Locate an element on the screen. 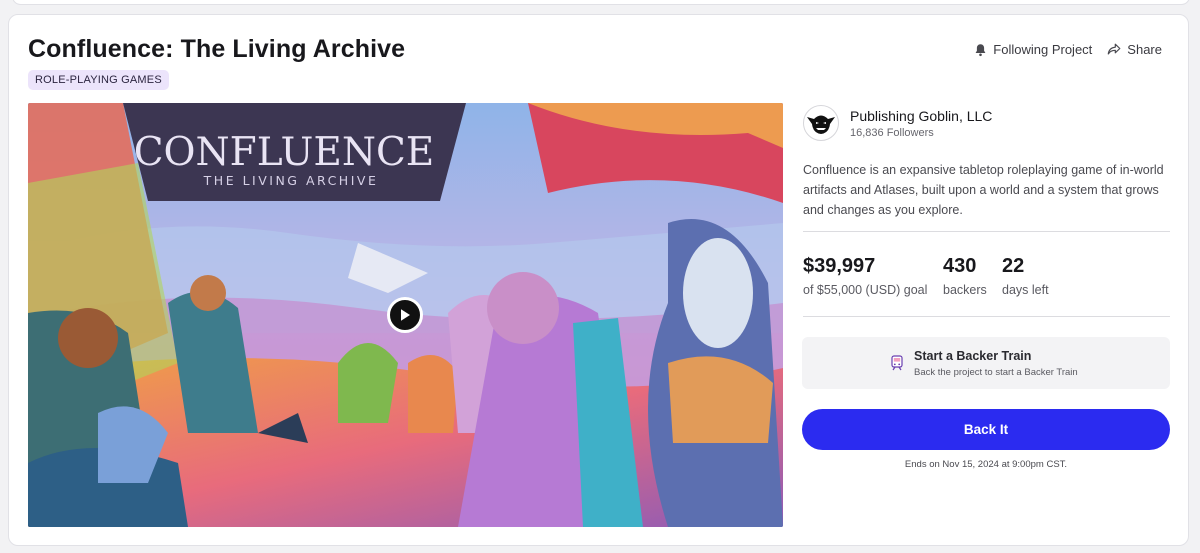 The width and height of the screenshot is (1200, 553). backers-label: backers is located at coordinates (965, 290).